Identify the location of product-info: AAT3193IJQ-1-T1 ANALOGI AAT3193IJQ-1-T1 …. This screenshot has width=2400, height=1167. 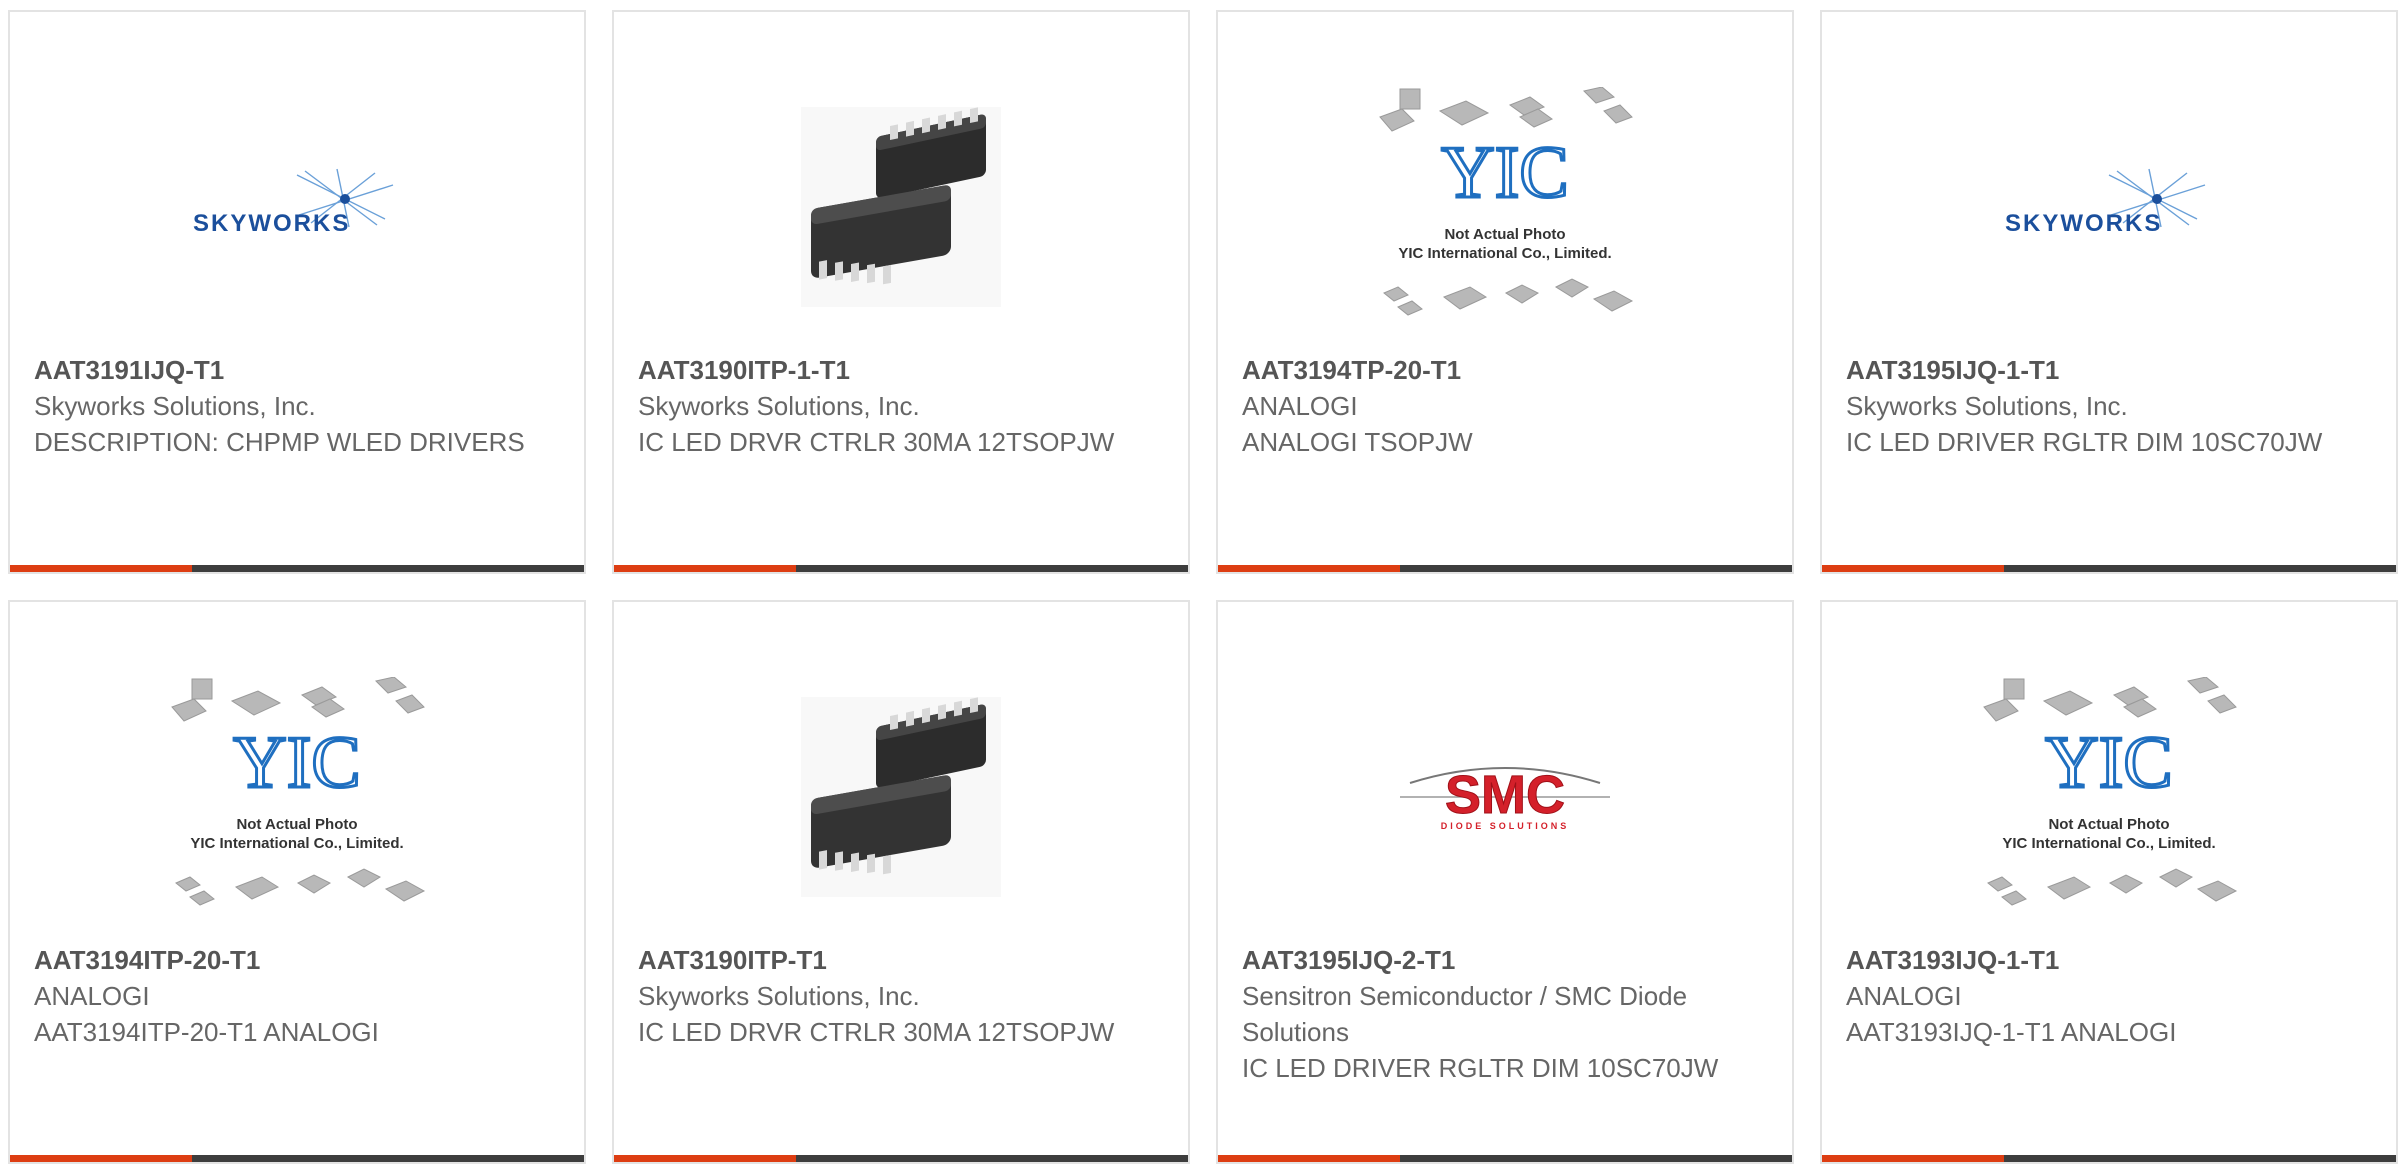
(2109, 996).